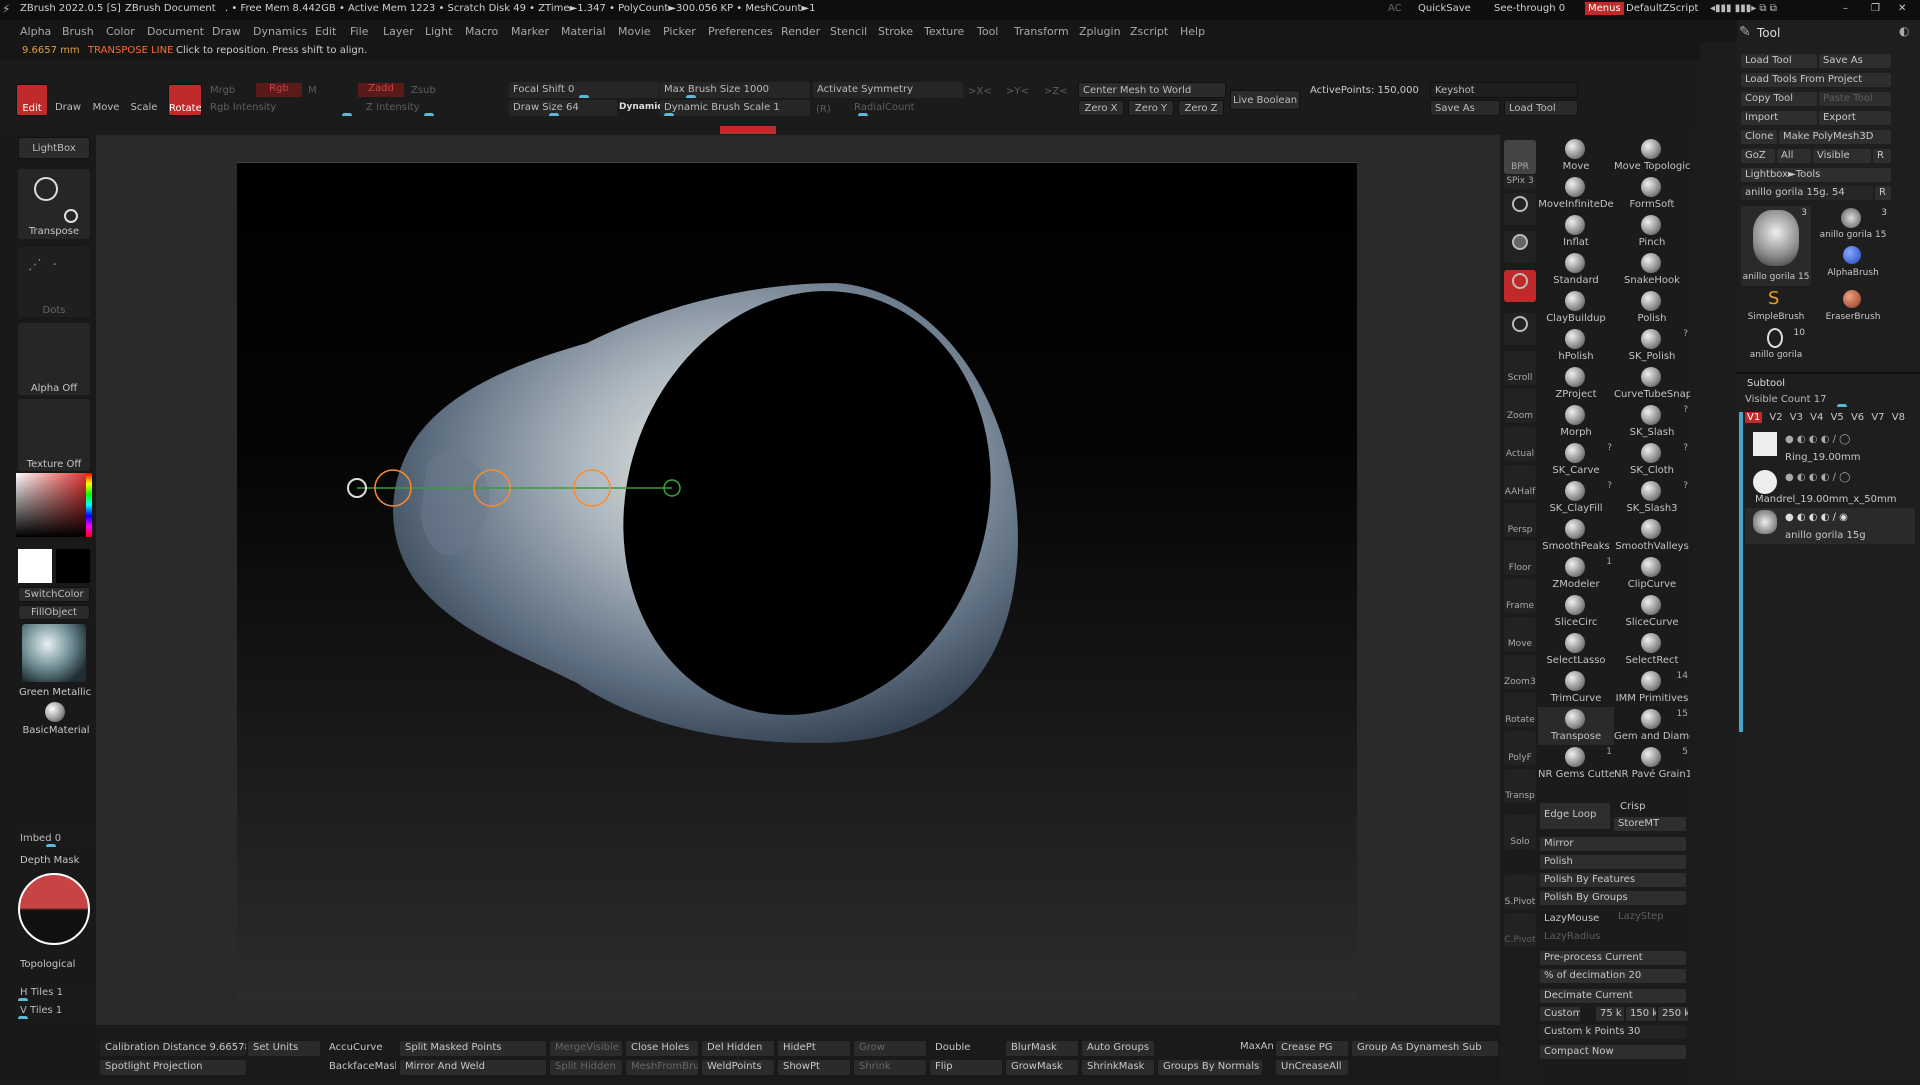 This screenshot has width=1920, height=1085. What do you see at coordinates (1632, 806) in the screenshot?
I see `crisp-toggle: Crisp` at bounding box center [1632, 806].